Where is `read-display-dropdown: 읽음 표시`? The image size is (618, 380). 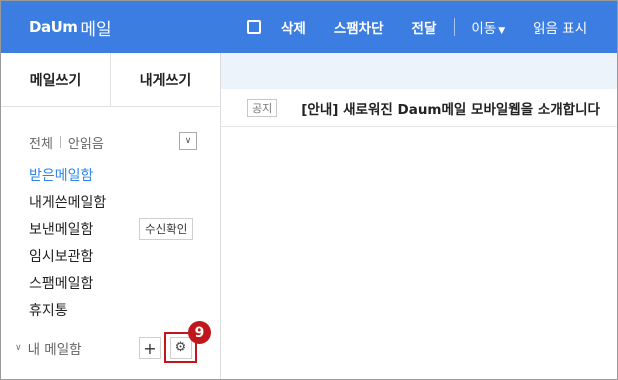 read-display-dropdown: 읽음 표시 is located at coordinates (560, 27).